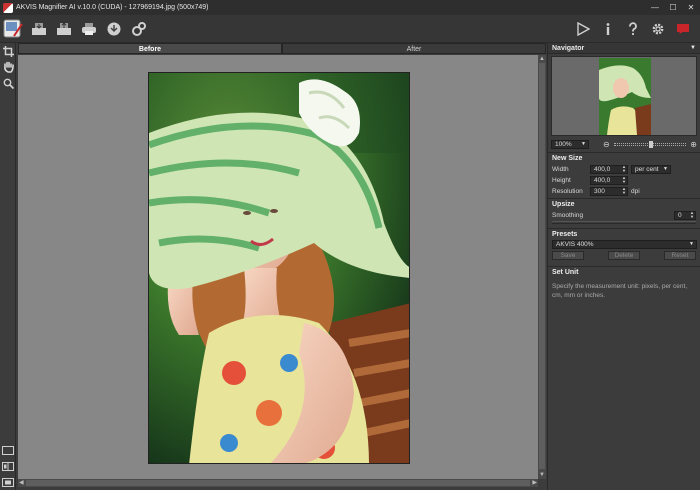 The height and width of the screenshot is (490, 700). What do you see at coordinates (8, 266) in the screenshot?
I see `tools-bar` at bounding box center [8, 266].